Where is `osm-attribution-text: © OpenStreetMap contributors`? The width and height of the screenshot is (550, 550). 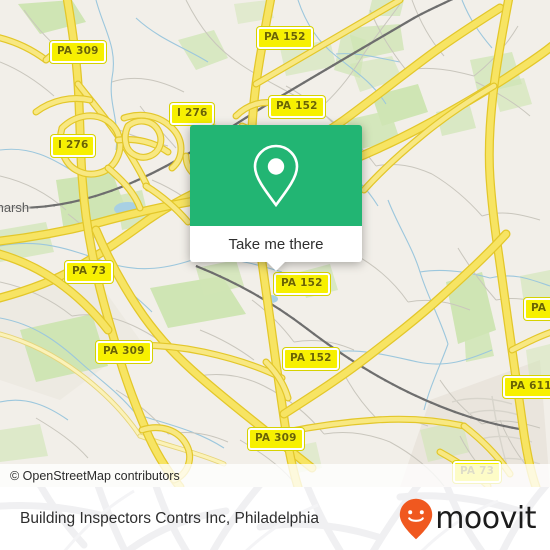
osm-attribution-text: © OpenStreetMap contributors is located at coordinates (95, 475).